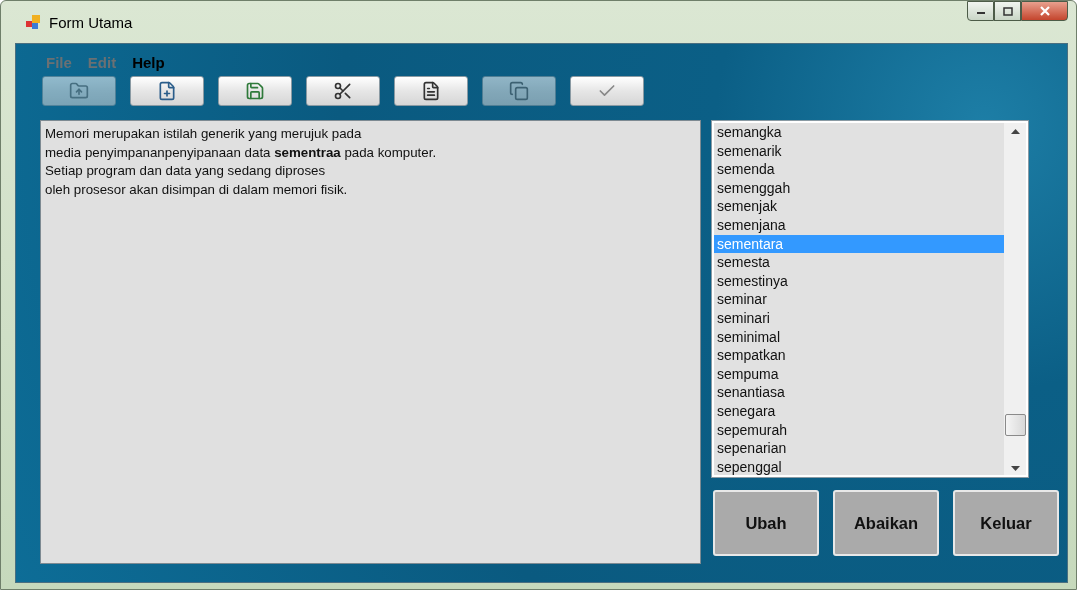  Describe the element at coordinates (886, 523) in the screenshot. I see `action-button: Abaikan` at that location.